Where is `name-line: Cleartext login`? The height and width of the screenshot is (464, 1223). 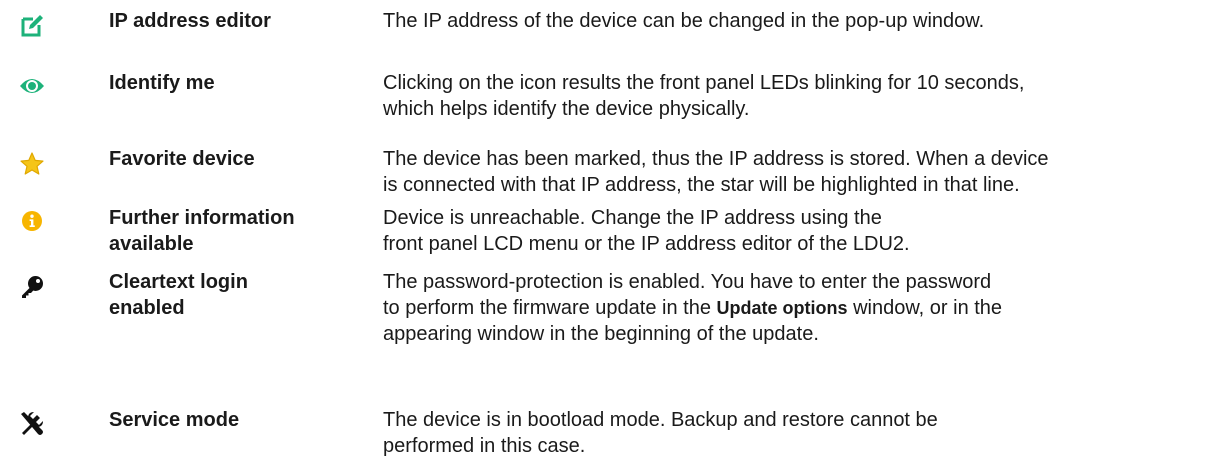
name-line: Cleartext login is located at coordinates (178, 282).